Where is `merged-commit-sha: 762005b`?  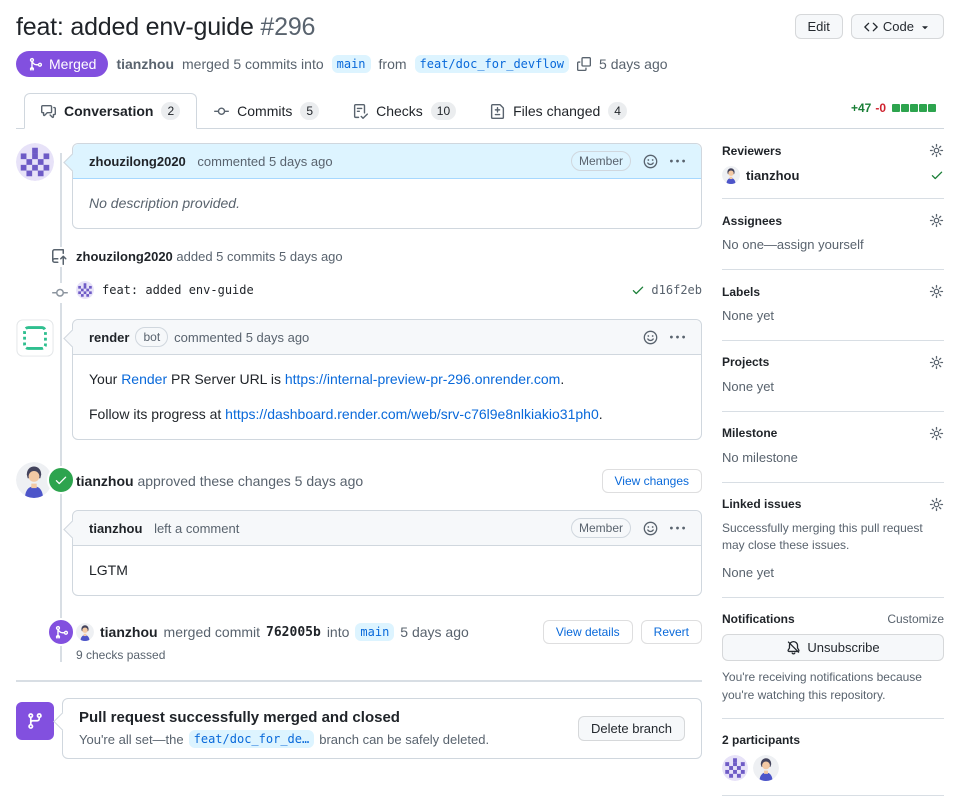
merged-commit-sha: 762005b is located at coordinates (293, 632).